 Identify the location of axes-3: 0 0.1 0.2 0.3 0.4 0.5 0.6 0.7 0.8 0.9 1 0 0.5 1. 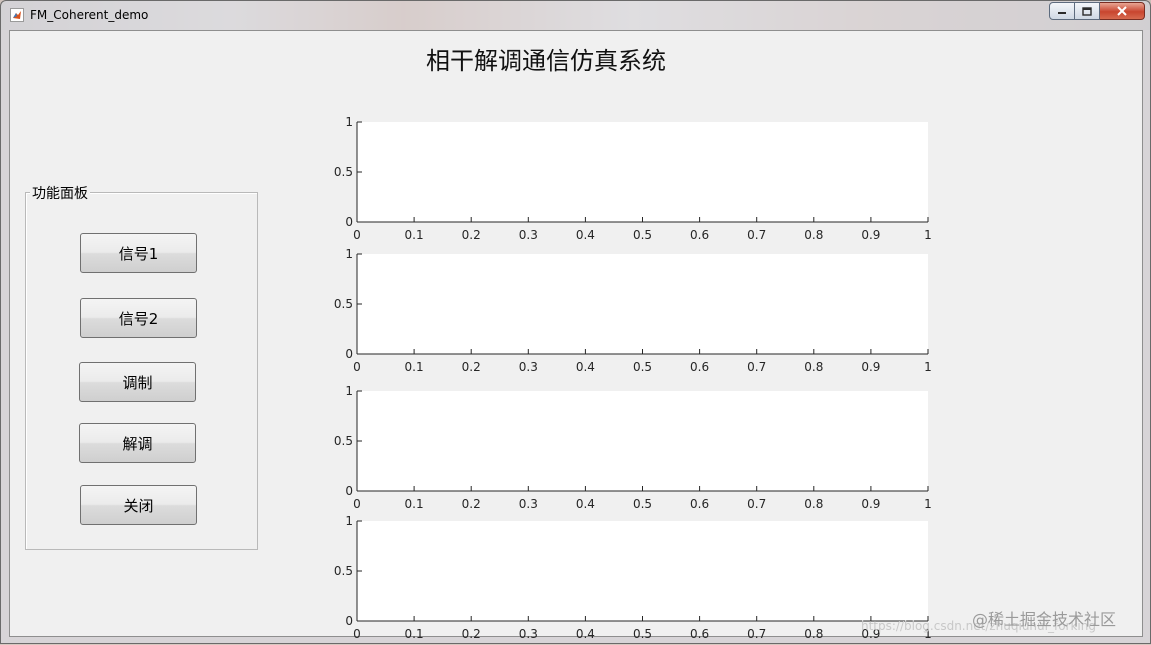
(633, 447).